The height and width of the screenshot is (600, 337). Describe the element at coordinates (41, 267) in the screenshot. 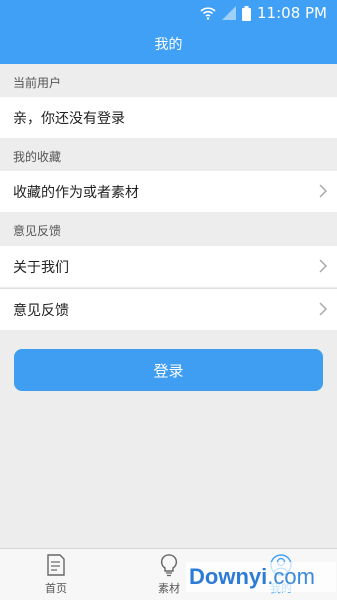

I see `about-us-label: 关于我们` at that location.